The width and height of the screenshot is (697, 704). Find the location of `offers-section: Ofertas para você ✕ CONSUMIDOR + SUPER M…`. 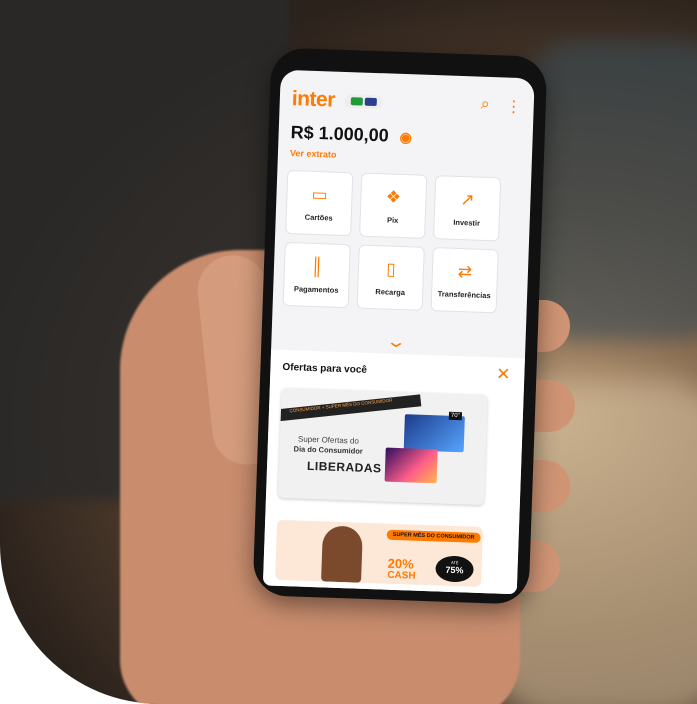

offers-section: Ofertas para você ✕ CONSUMIDOR + SUPER M… is located at coordinates (393, 472).